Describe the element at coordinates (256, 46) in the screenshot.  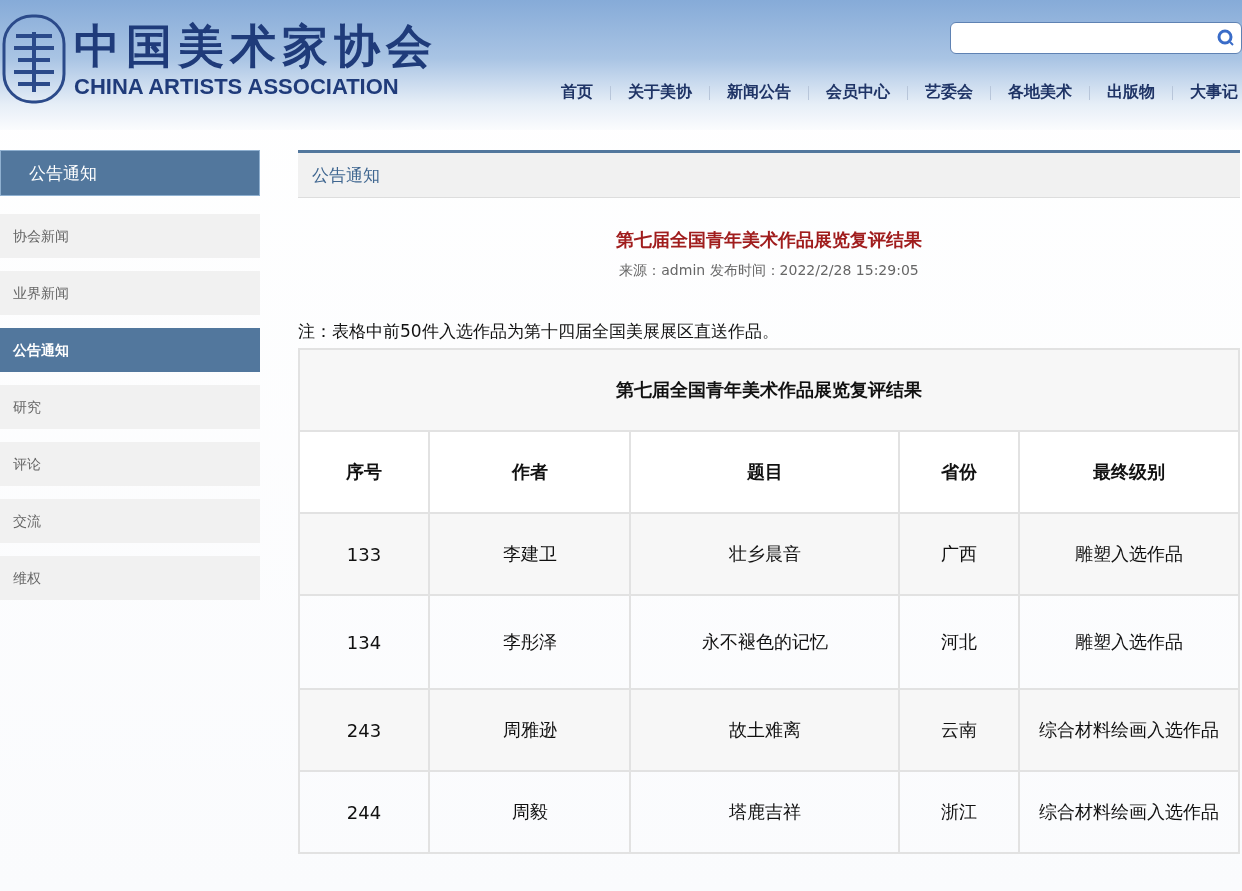
I see `logo-title: 中国美术家协会` at that location.